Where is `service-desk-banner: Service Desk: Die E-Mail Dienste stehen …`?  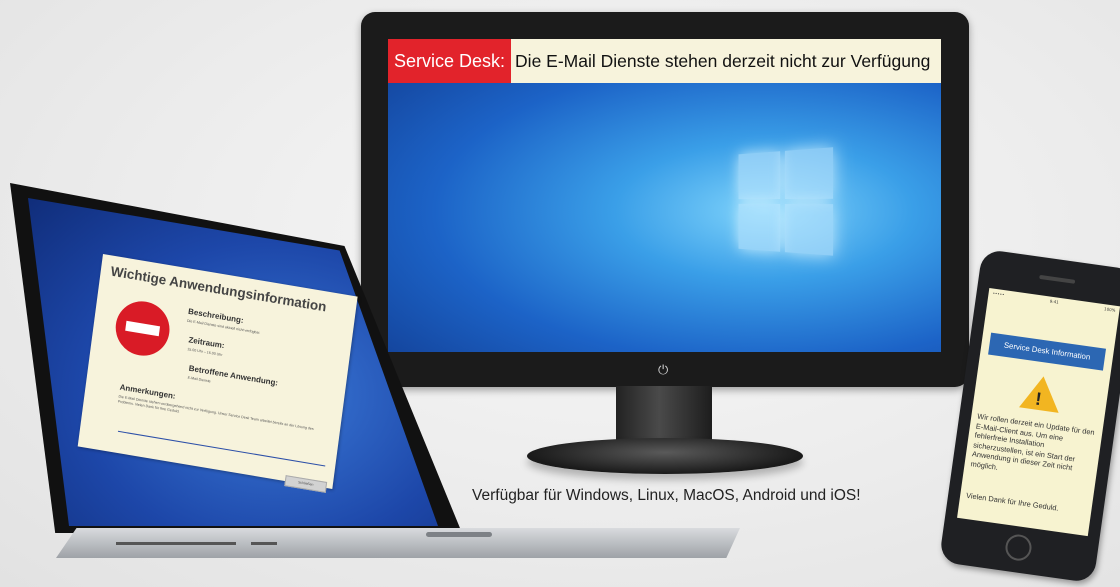
service-desk-banner: Service Desk: Die E-Mail Dienste stehen … is located at coordinates (664, 61).